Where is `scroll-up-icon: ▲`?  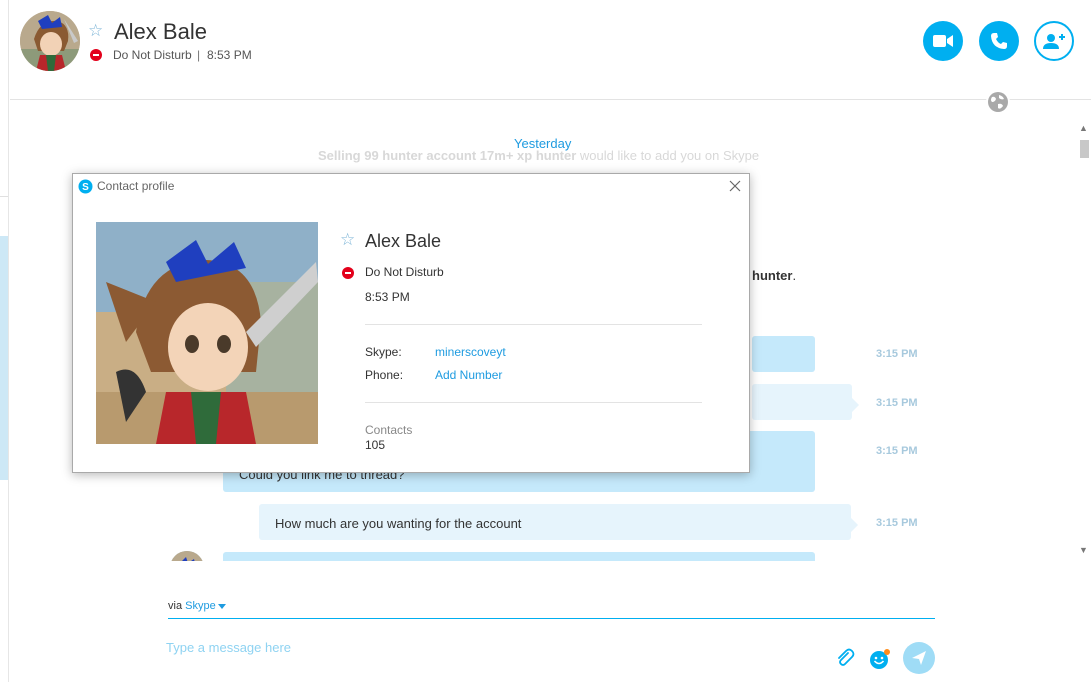
scroll-up-icon: ▲ is located at coordinates (1083, 128).